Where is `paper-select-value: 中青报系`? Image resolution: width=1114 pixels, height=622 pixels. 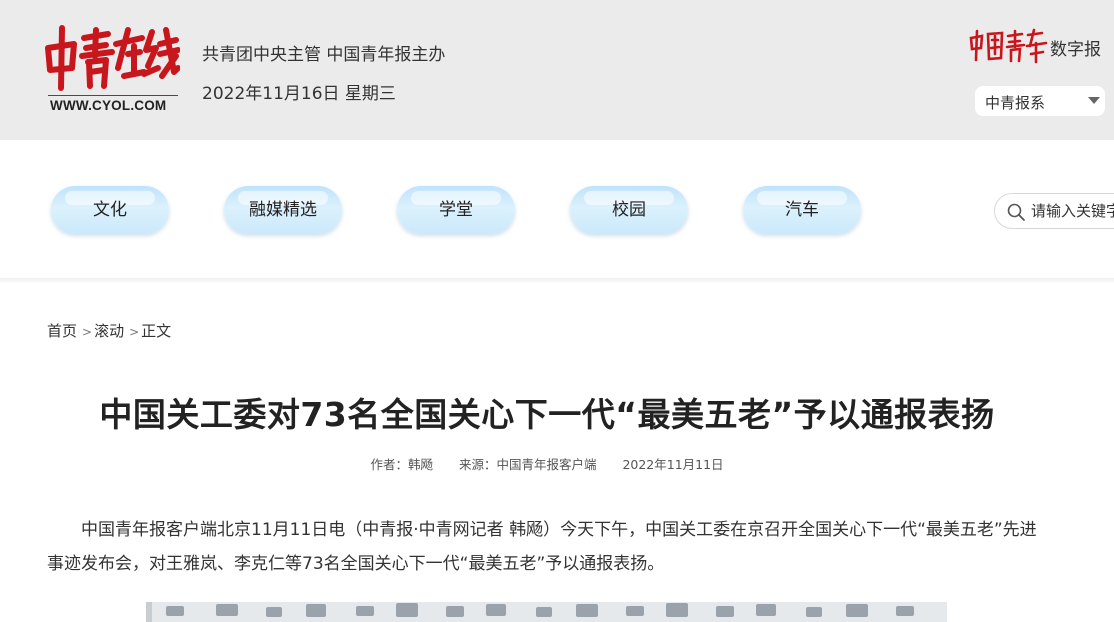
paper-select-value: 中青报系 is located at coordinates (1015, 103).